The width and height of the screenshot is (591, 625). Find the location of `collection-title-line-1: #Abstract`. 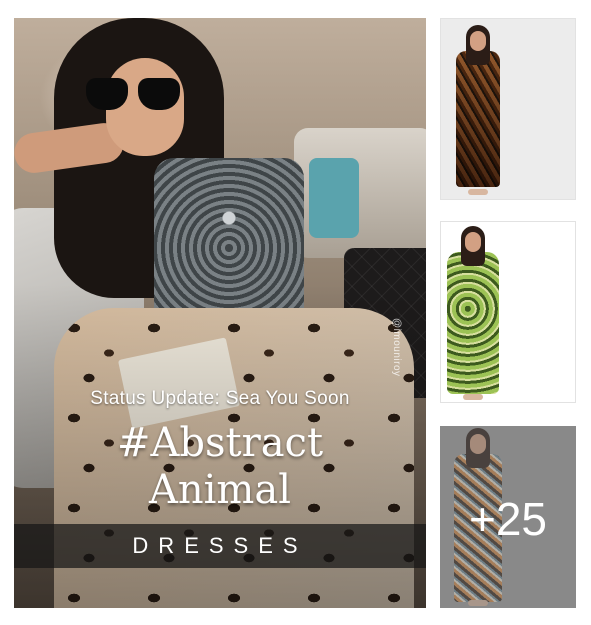

collection-title-line-1: #Abstract is located at coordinates (220, 443).